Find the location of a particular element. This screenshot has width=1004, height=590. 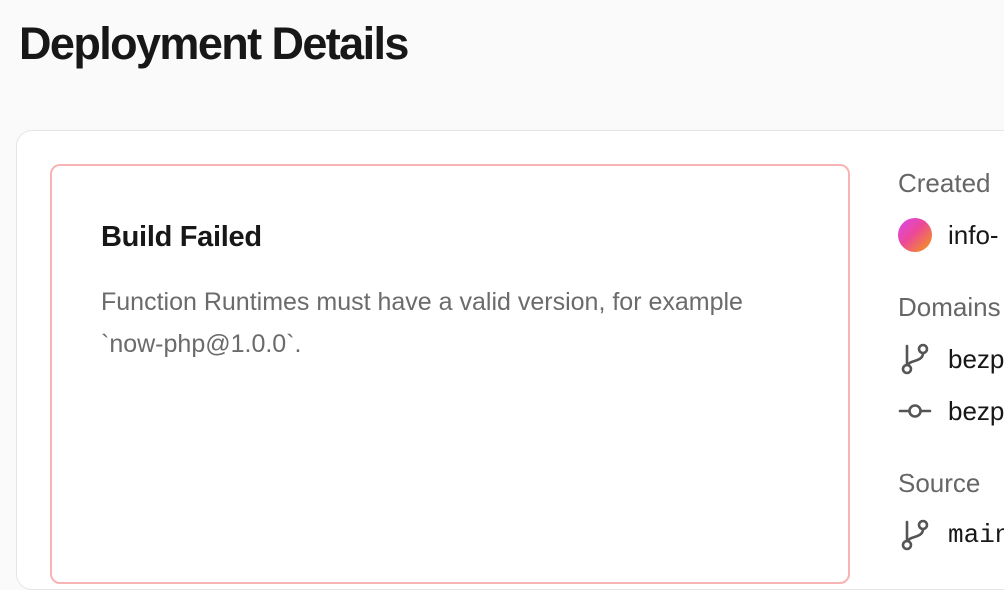

created-label: Created is located at coordinates (944, 183).